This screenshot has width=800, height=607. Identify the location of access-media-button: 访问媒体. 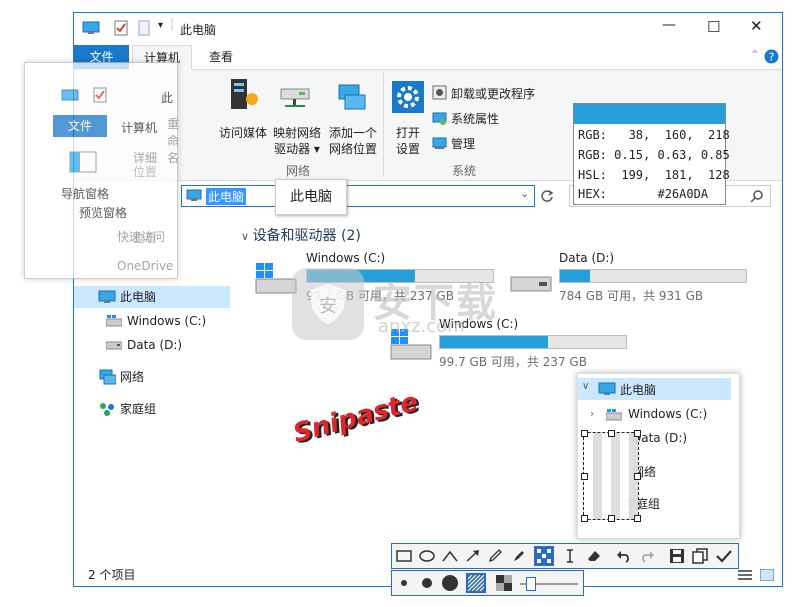
(243, 113).